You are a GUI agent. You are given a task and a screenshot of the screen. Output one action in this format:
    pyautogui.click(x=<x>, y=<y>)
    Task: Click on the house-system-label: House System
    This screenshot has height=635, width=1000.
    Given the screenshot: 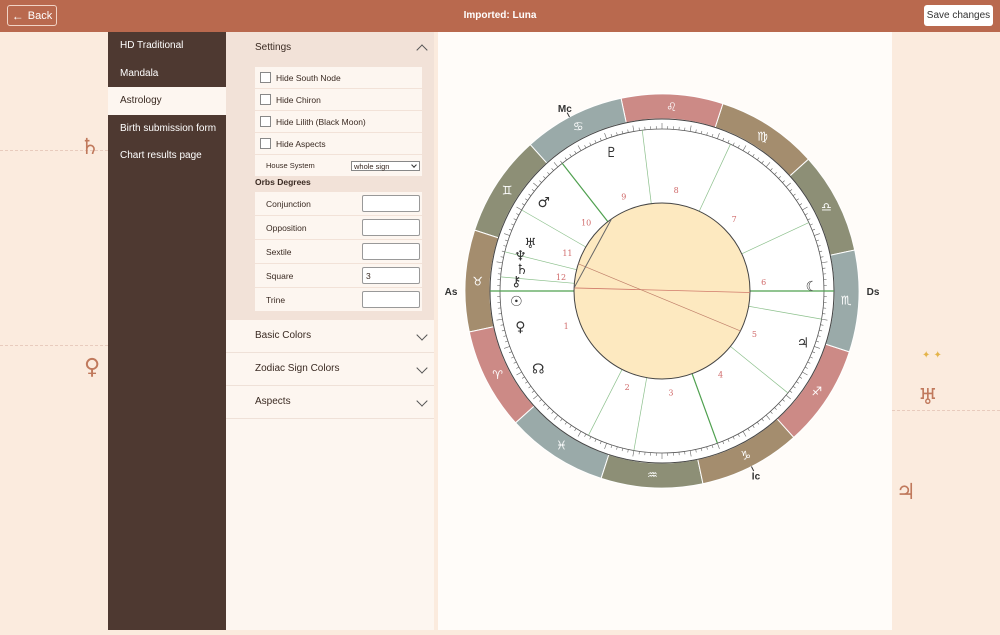 What is the action you would take?
    pyautogui.click(x=290, y=165)
    